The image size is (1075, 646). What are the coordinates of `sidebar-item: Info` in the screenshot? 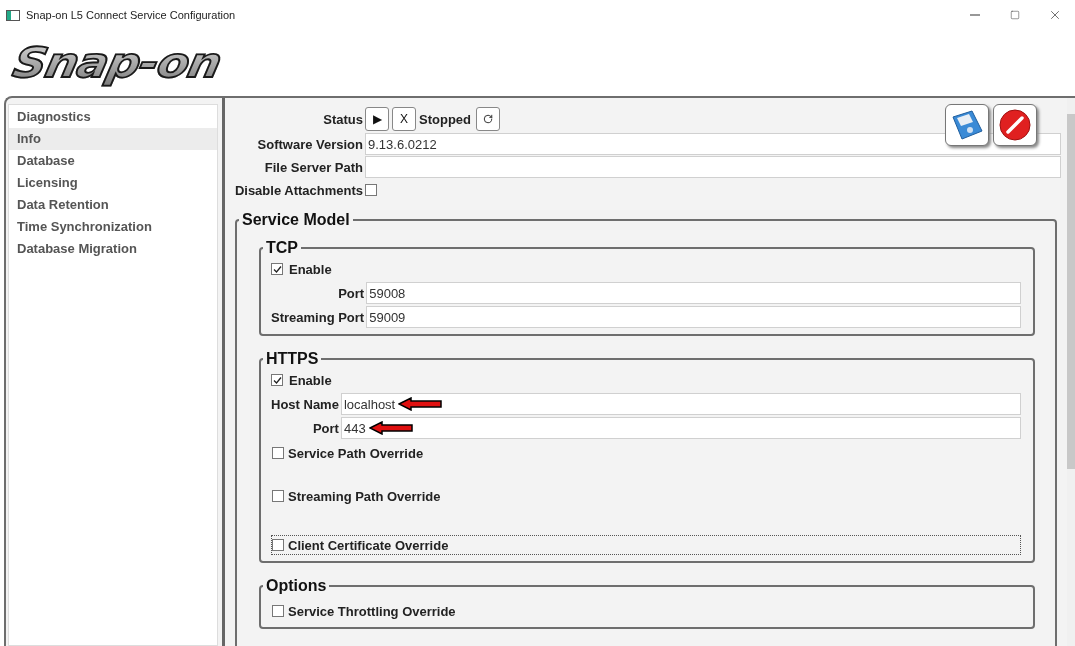 It's located at (113, 139).